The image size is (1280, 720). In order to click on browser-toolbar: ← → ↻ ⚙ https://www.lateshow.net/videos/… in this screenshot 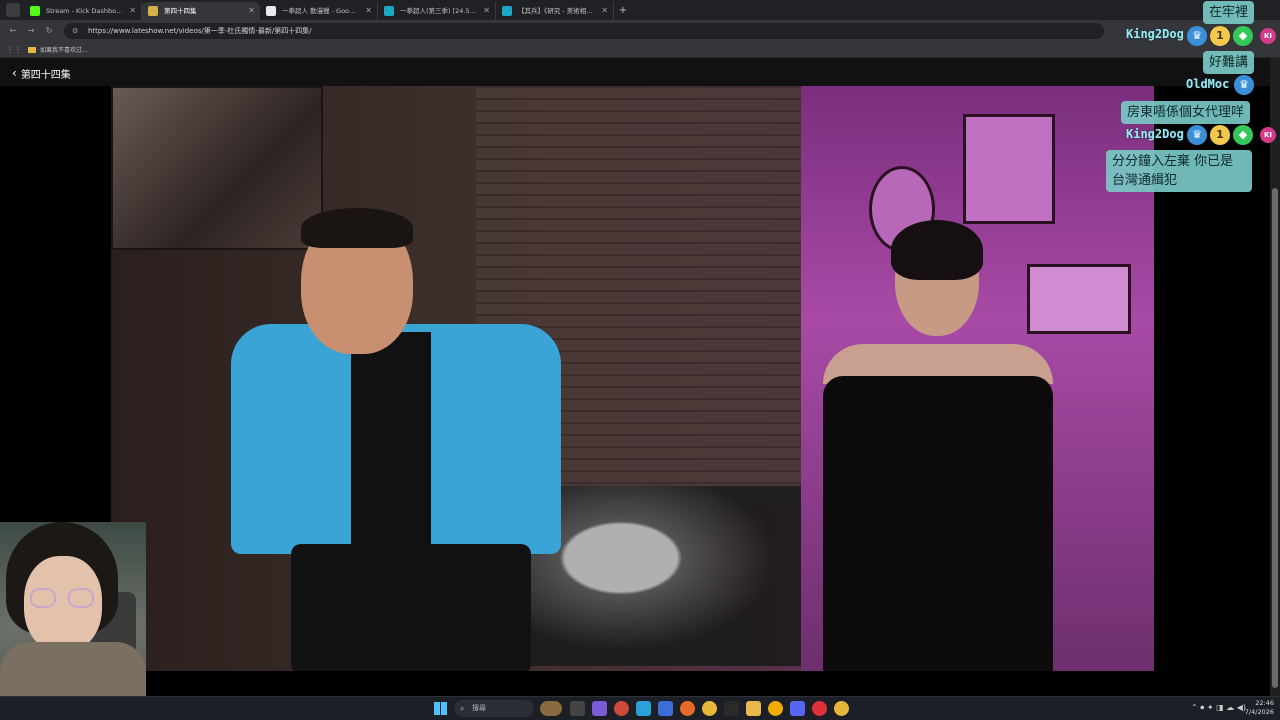, I will do `click(640, 31)`.